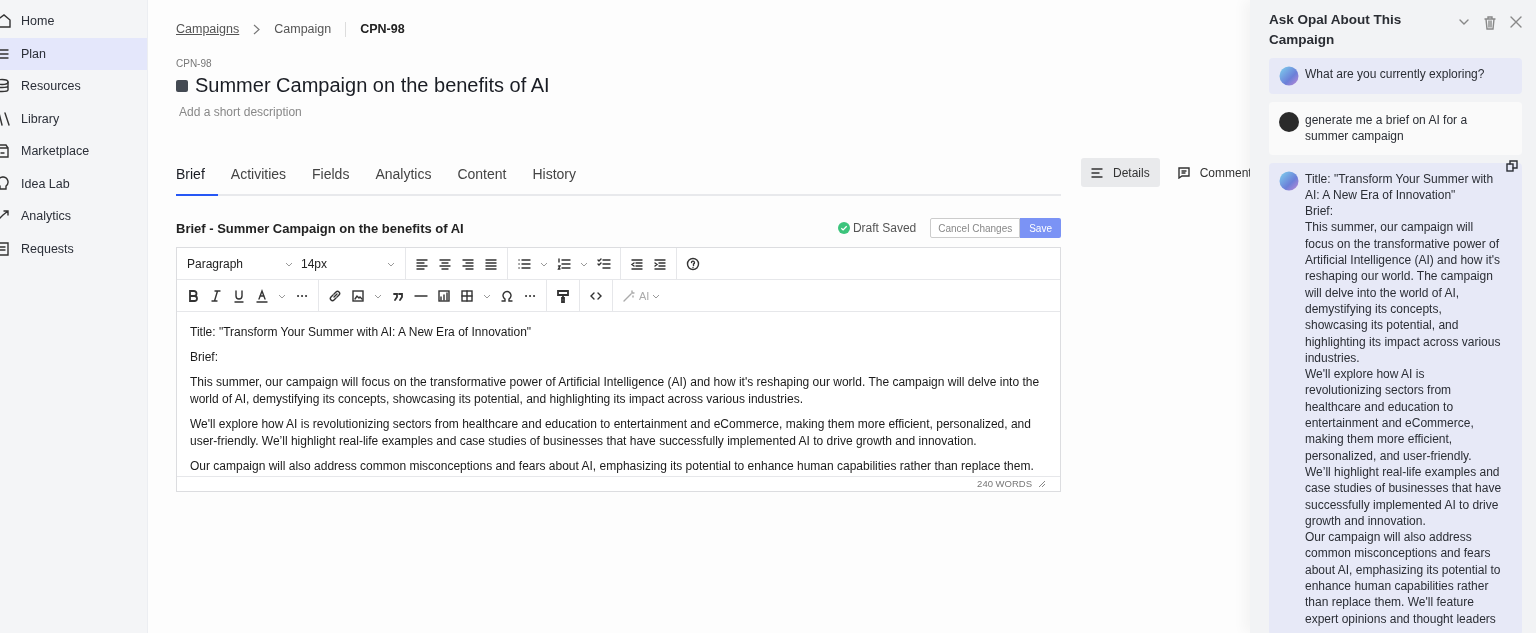  I want to click on view-toggle-button: Comment, so click(1209, 172).